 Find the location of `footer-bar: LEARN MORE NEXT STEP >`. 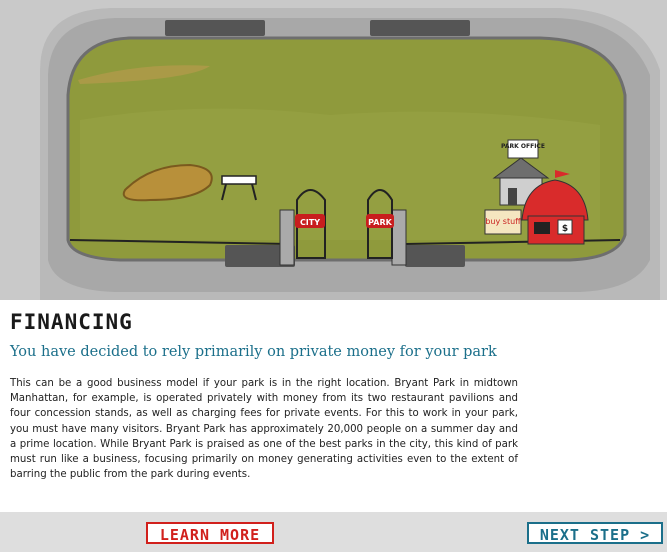

footer-bar: LEARN MORE NEXT STEP > is located at coordinates (333, 532).